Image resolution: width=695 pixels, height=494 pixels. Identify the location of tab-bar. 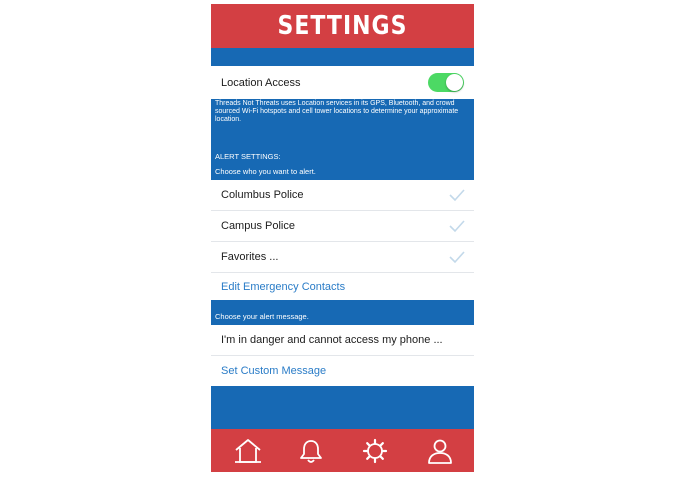
(342, 450).